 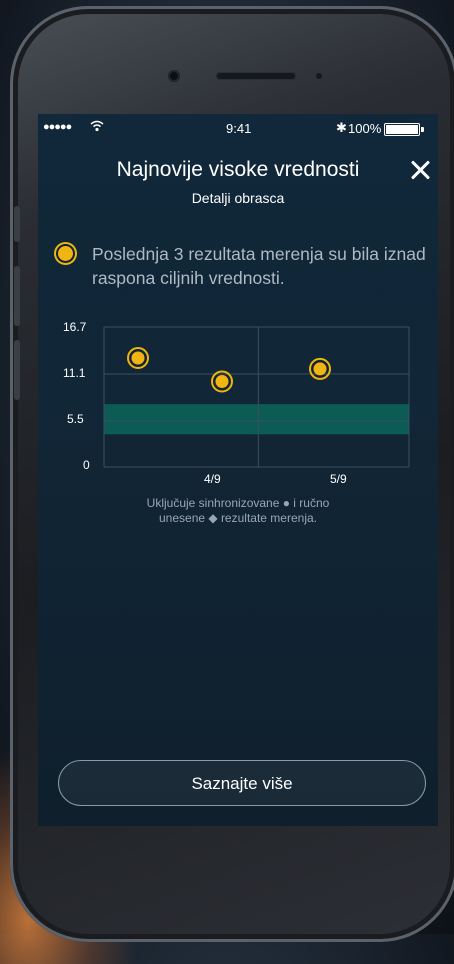 What do you see at coordinates (338, 479) in the screenshot?
I see `x-tick-label: 5/9` at bounding box center [338, 479].